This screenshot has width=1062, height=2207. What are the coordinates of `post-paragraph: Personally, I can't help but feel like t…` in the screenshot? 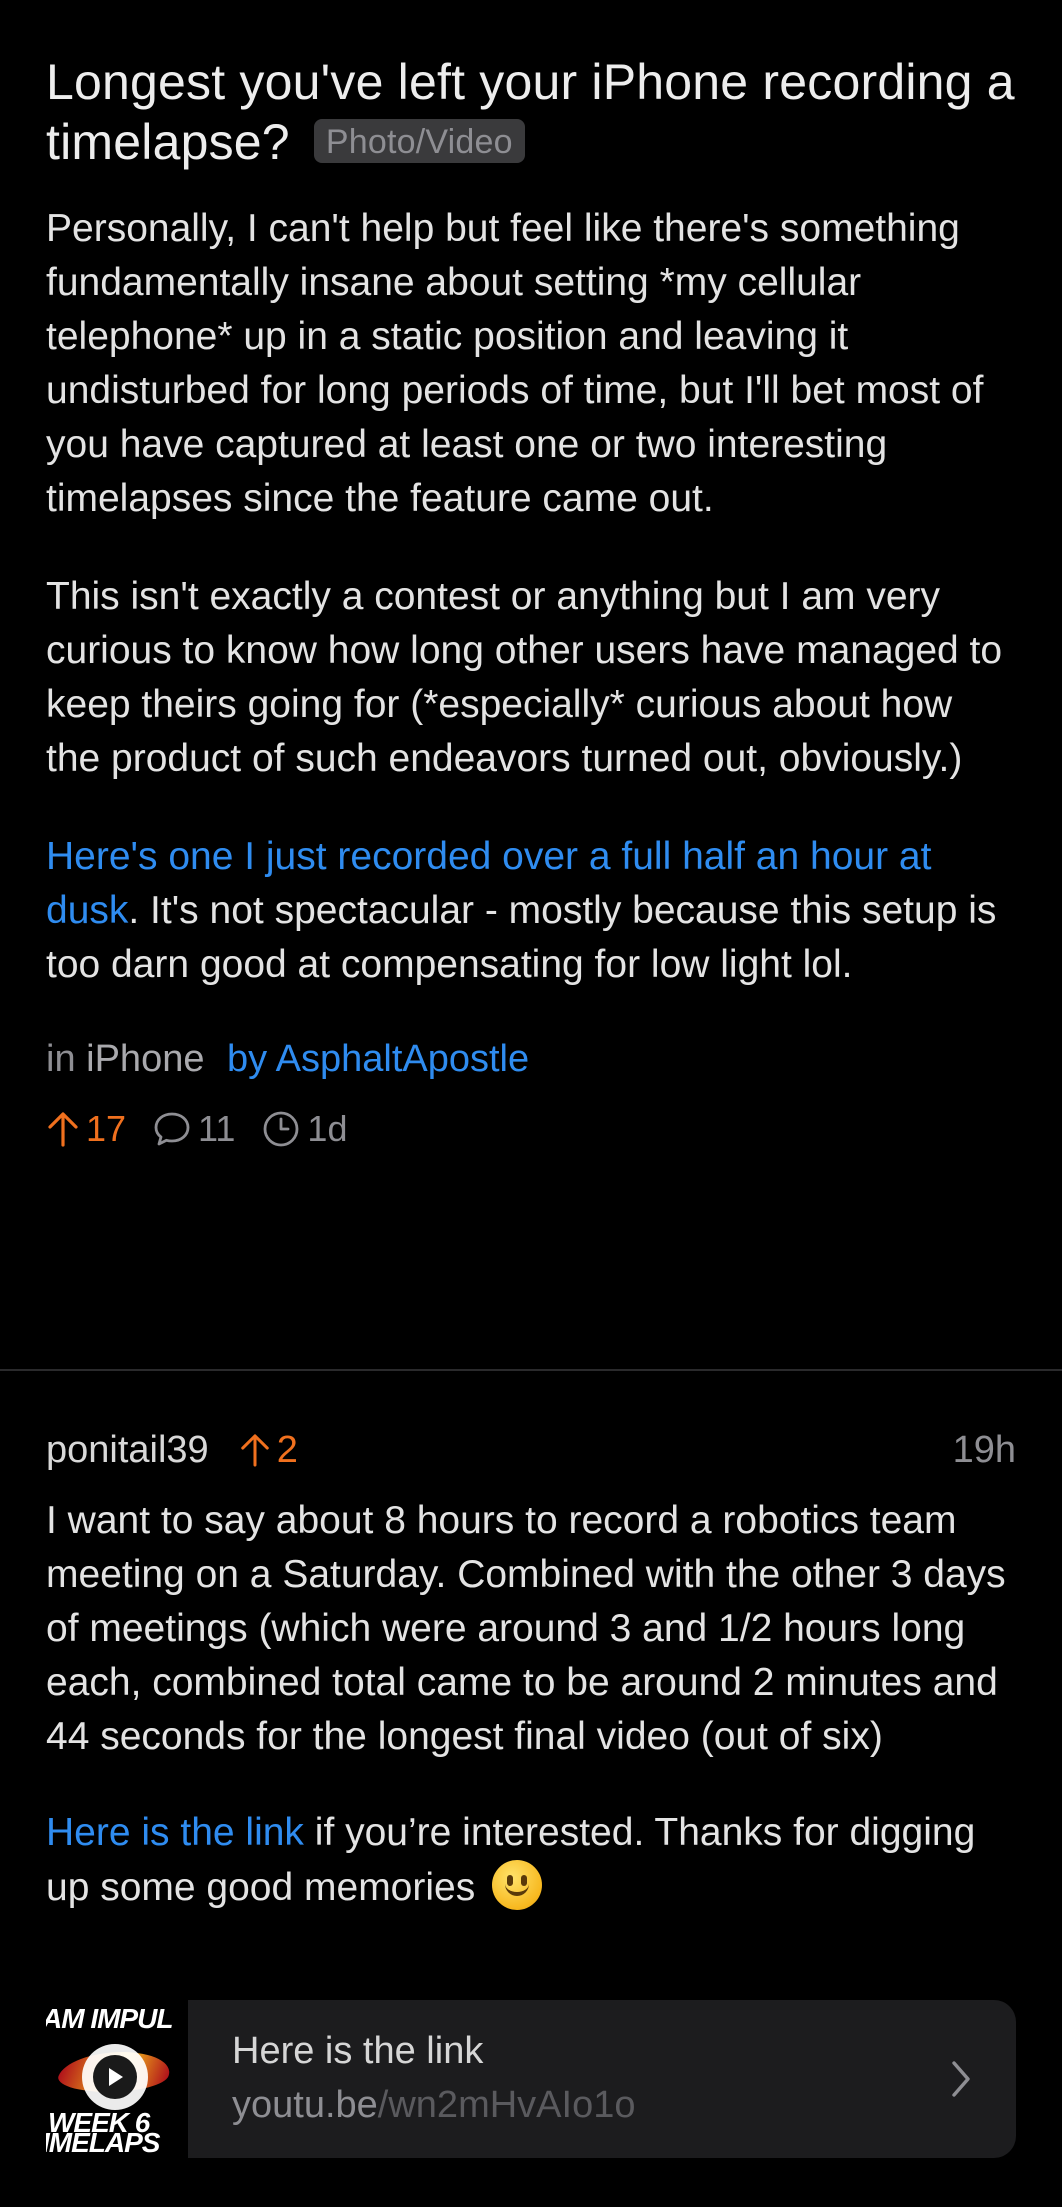 It's located at (515, 363).